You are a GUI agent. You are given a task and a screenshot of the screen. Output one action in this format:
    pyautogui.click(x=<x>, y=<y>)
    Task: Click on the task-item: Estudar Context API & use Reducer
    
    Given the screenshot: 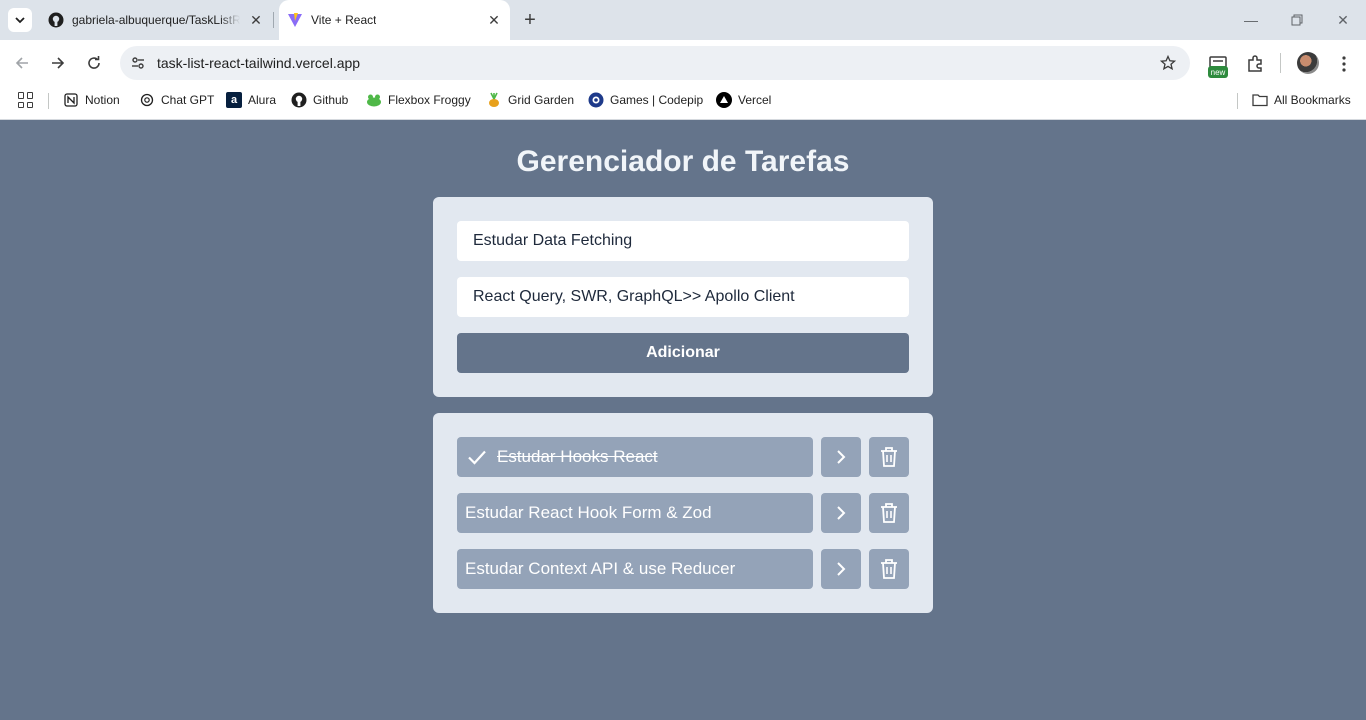 What is the action you would take?
    pyautogui.click(x=683, y=569)
    